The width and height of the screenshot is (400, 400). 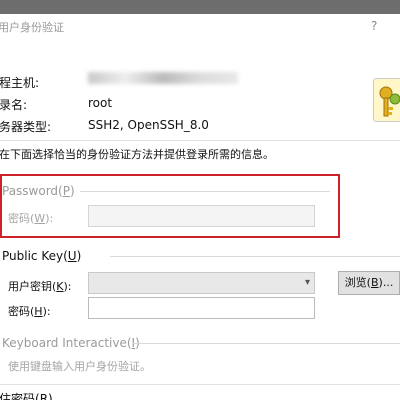 I want to click on password-section-title: Password(P), so click(x=38, y=191).